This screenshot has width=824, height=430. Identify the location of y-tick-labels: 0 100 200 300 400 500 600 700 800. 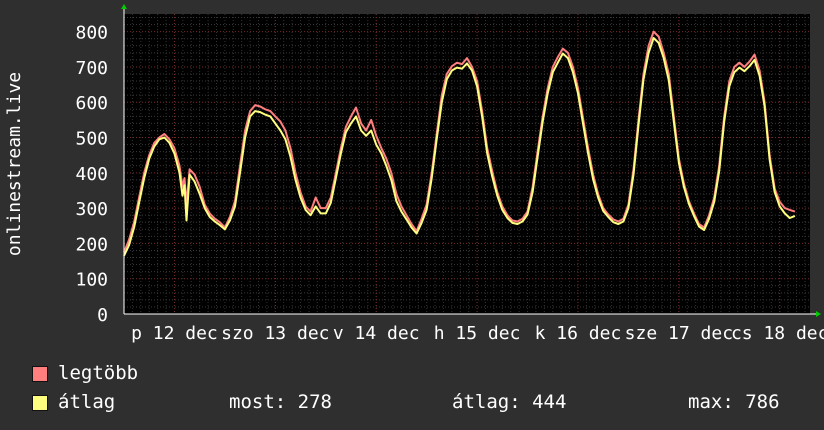
(91, 174).